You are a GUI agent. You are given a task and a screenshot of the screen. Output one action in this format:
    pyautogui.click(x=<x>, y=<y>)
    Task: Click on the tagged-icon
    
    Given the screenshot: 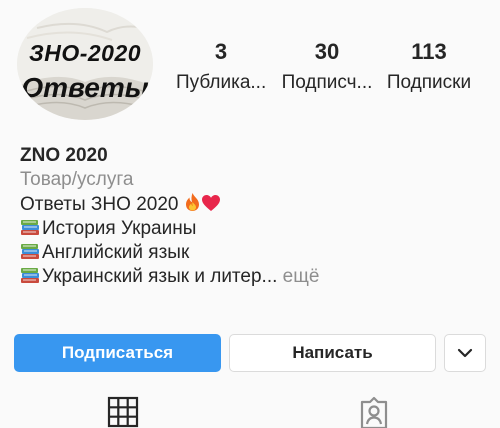 What is the action you would take?
    pyautogui.click(x=374, y=412)
    